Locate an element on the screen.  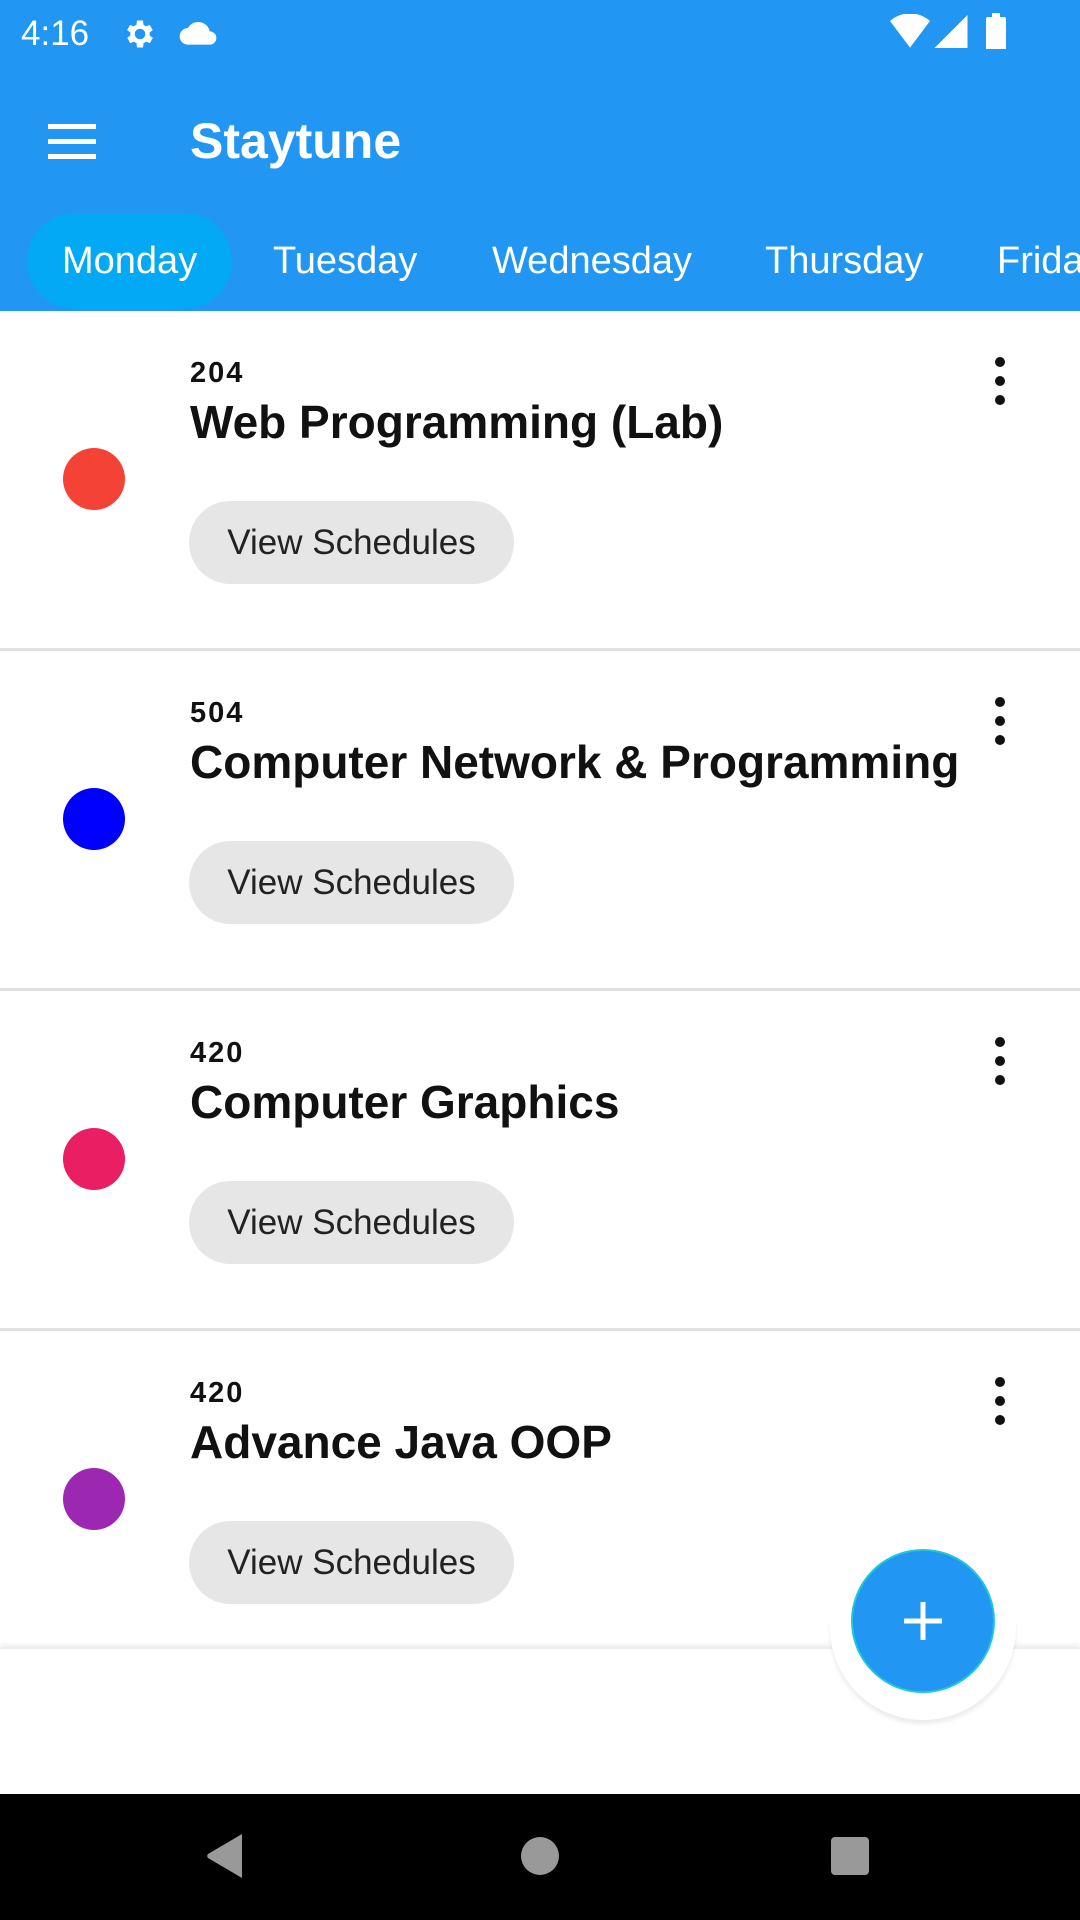
day-tabs: Monday Tuesday Wednesday Thursday Frida is located at coordinates (540, 259).